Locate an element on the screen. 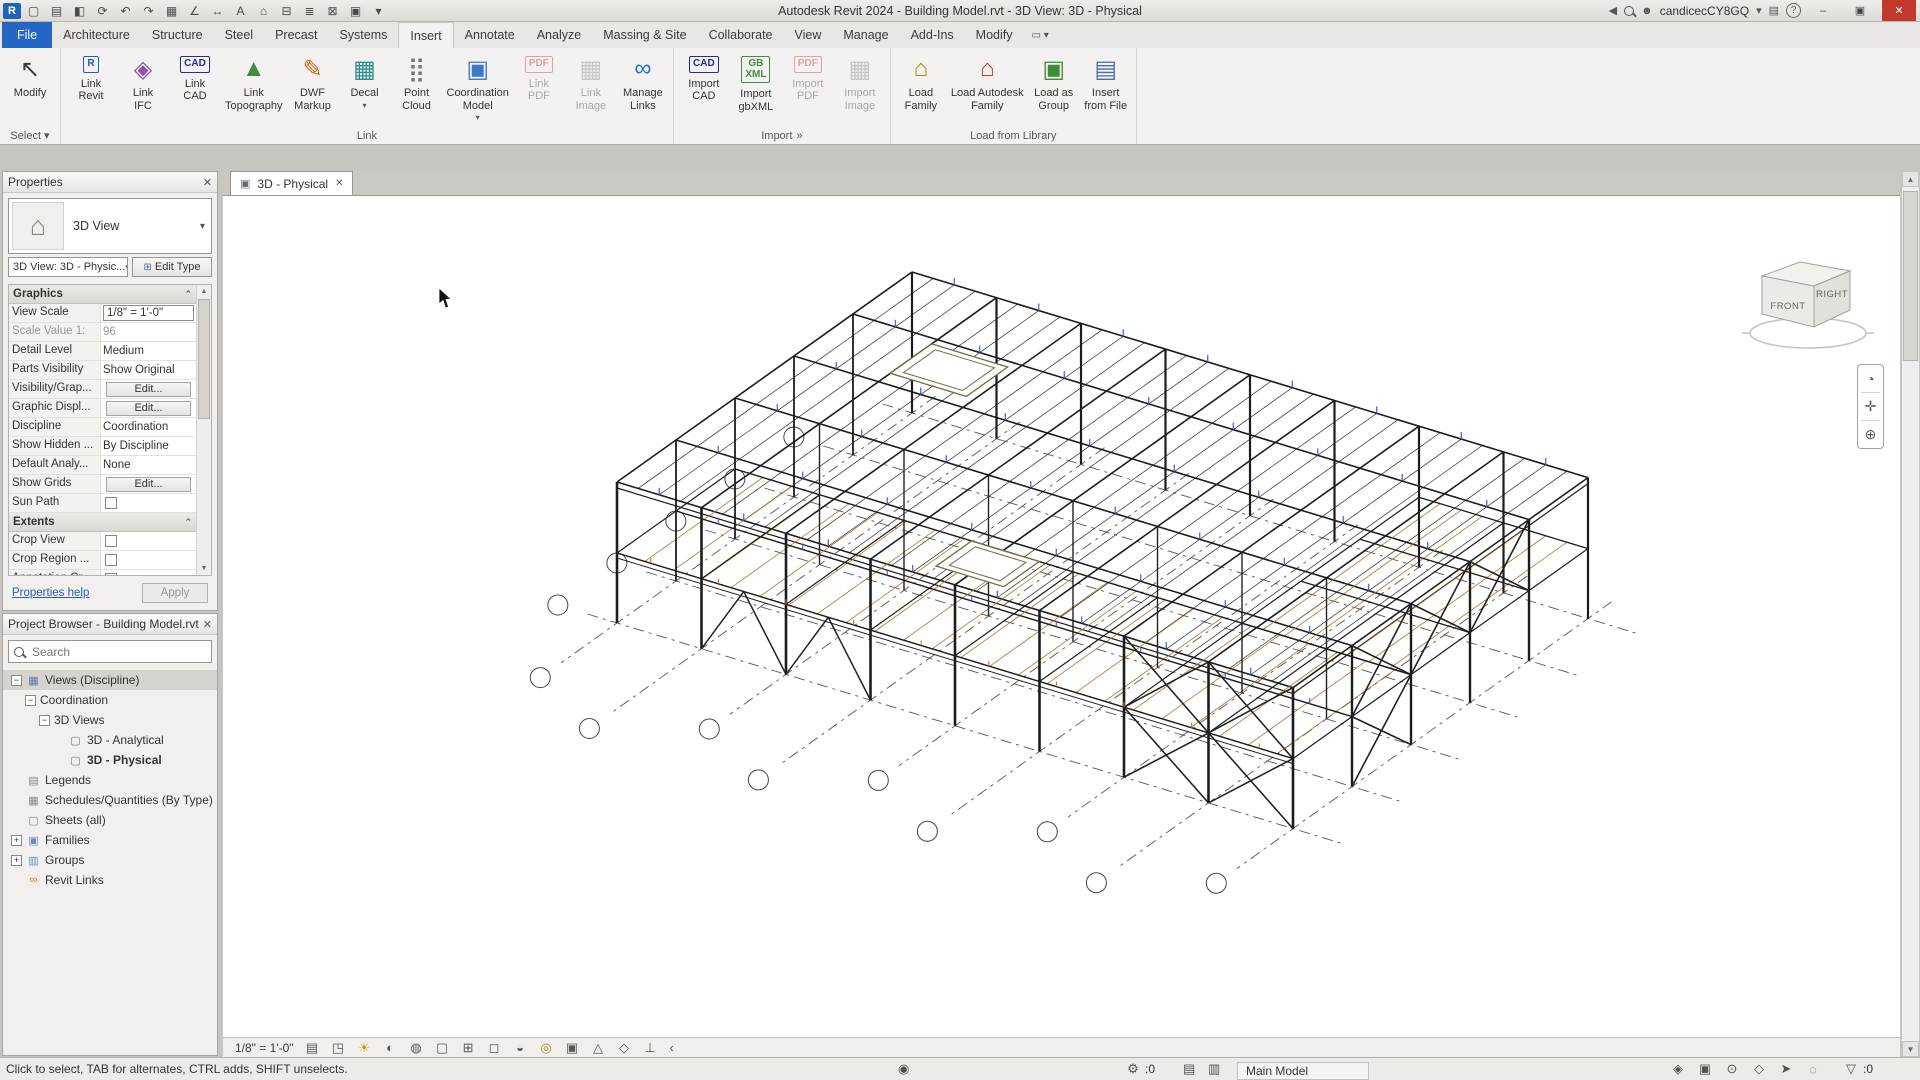 The width and height of the screenshot is (1920, 1080). select-links-toggle-icon: ◈ is located at coordinates (1678, 1069).